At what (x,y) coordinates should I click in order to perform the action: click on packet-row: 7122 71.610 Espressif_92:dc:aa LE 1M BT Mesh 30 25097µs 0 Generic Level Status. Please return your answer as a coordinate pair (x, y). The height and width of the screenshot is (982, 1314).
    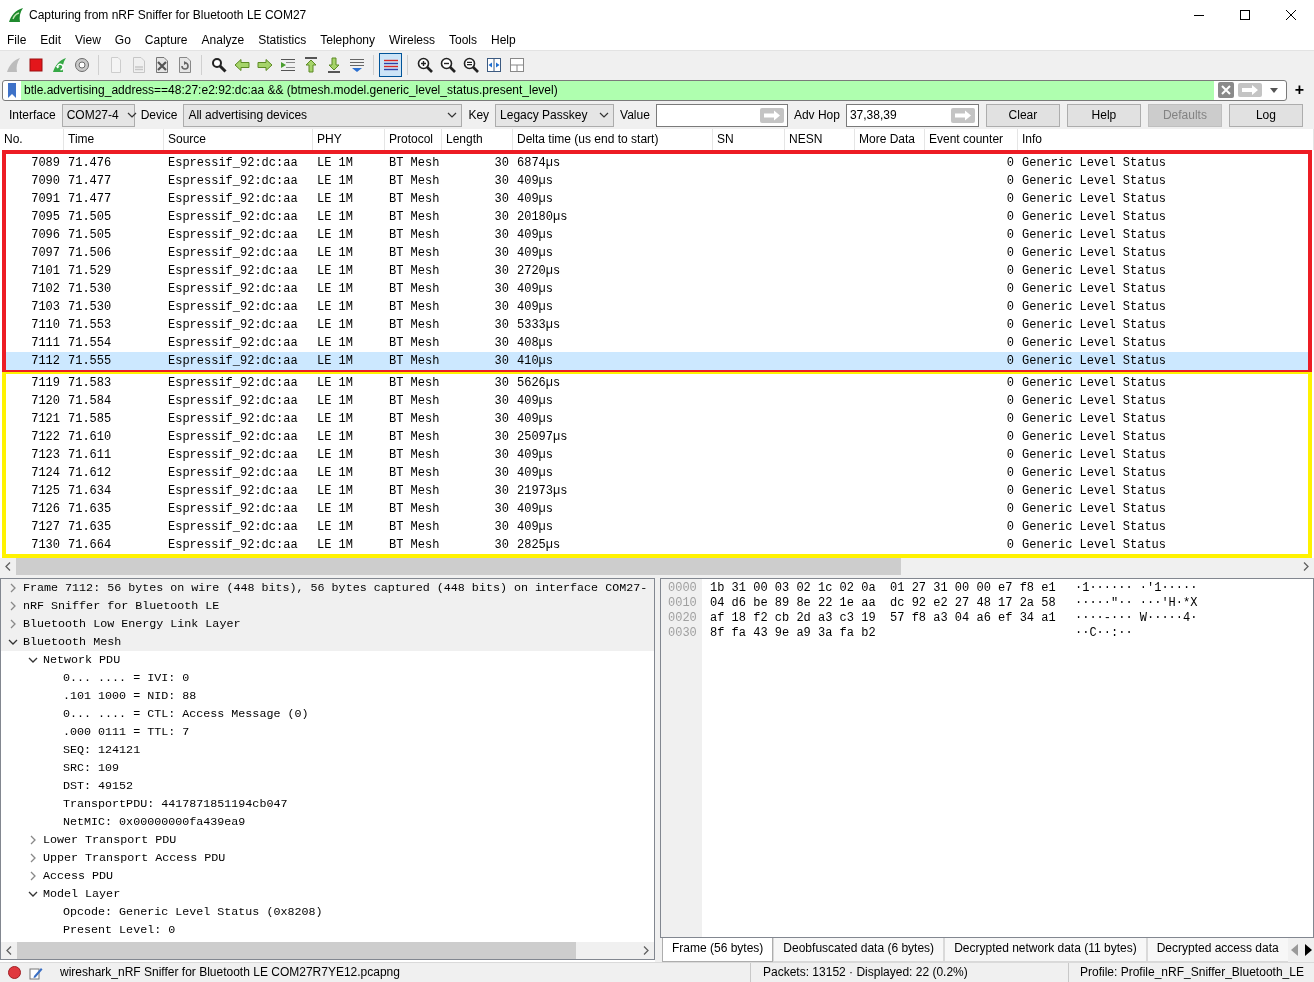
    Looking at the image, I should click on (657, 437).